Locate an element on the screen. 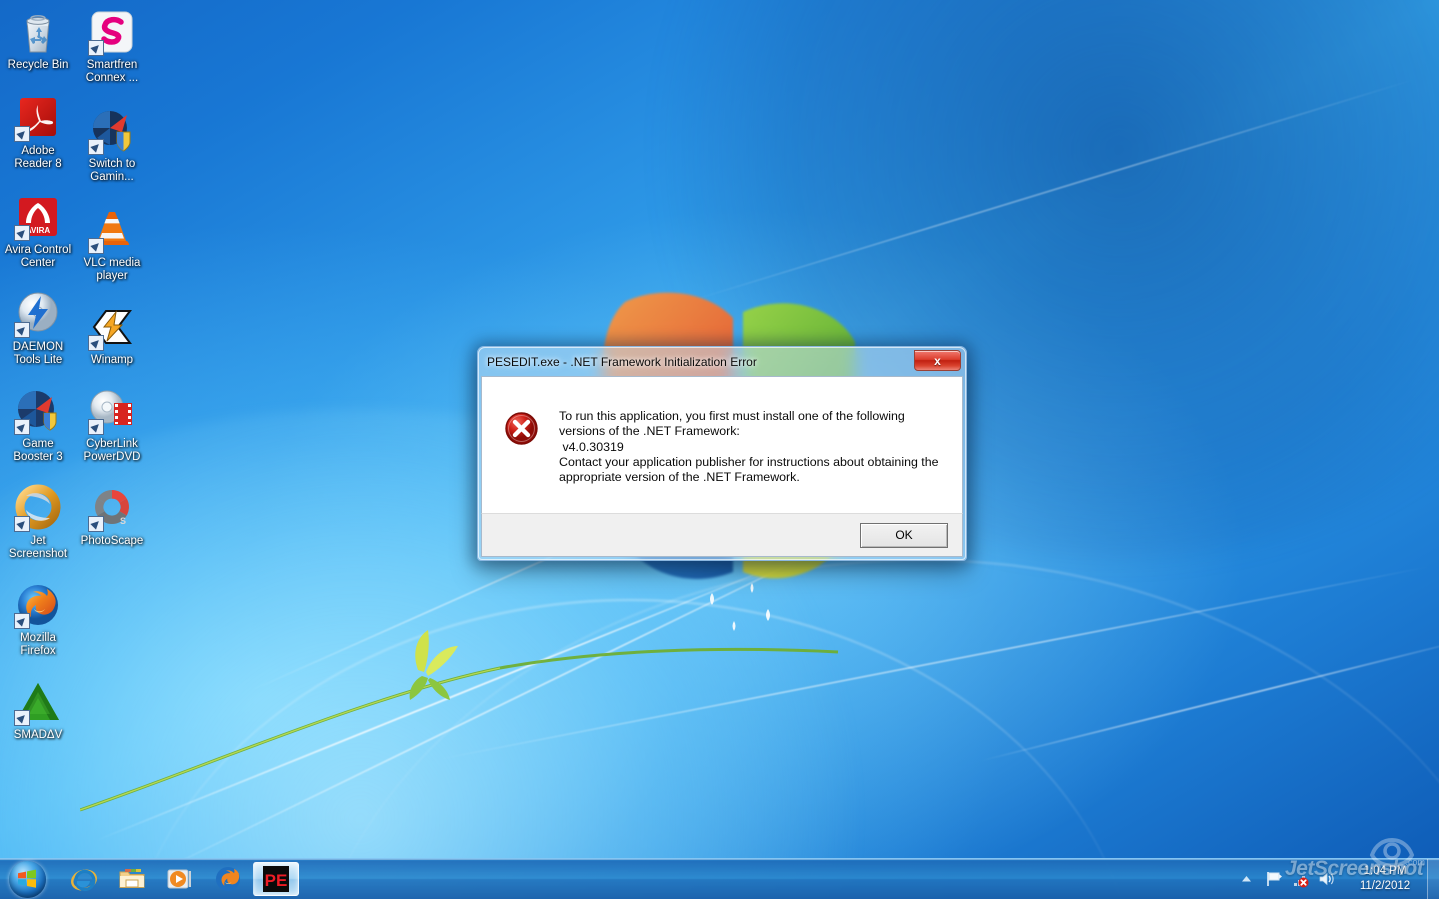 This screenshot has width=1439, height=899. taskbar-button-windows-media-player is located at coordinates (180, 879).